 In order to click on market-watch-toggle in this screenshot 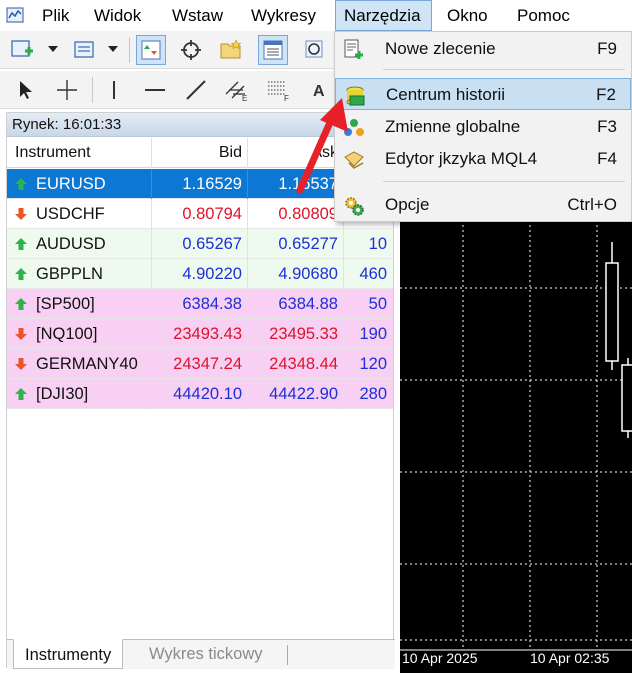, I will do `click(151, 50)`.